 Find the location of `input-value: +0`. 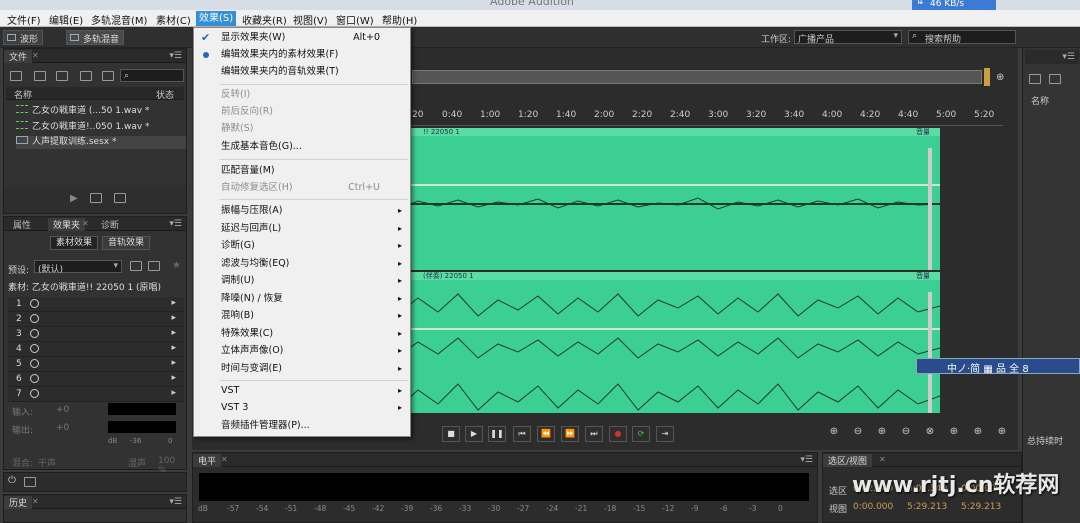

input-value: +0 is located at coordinates (62, 410).